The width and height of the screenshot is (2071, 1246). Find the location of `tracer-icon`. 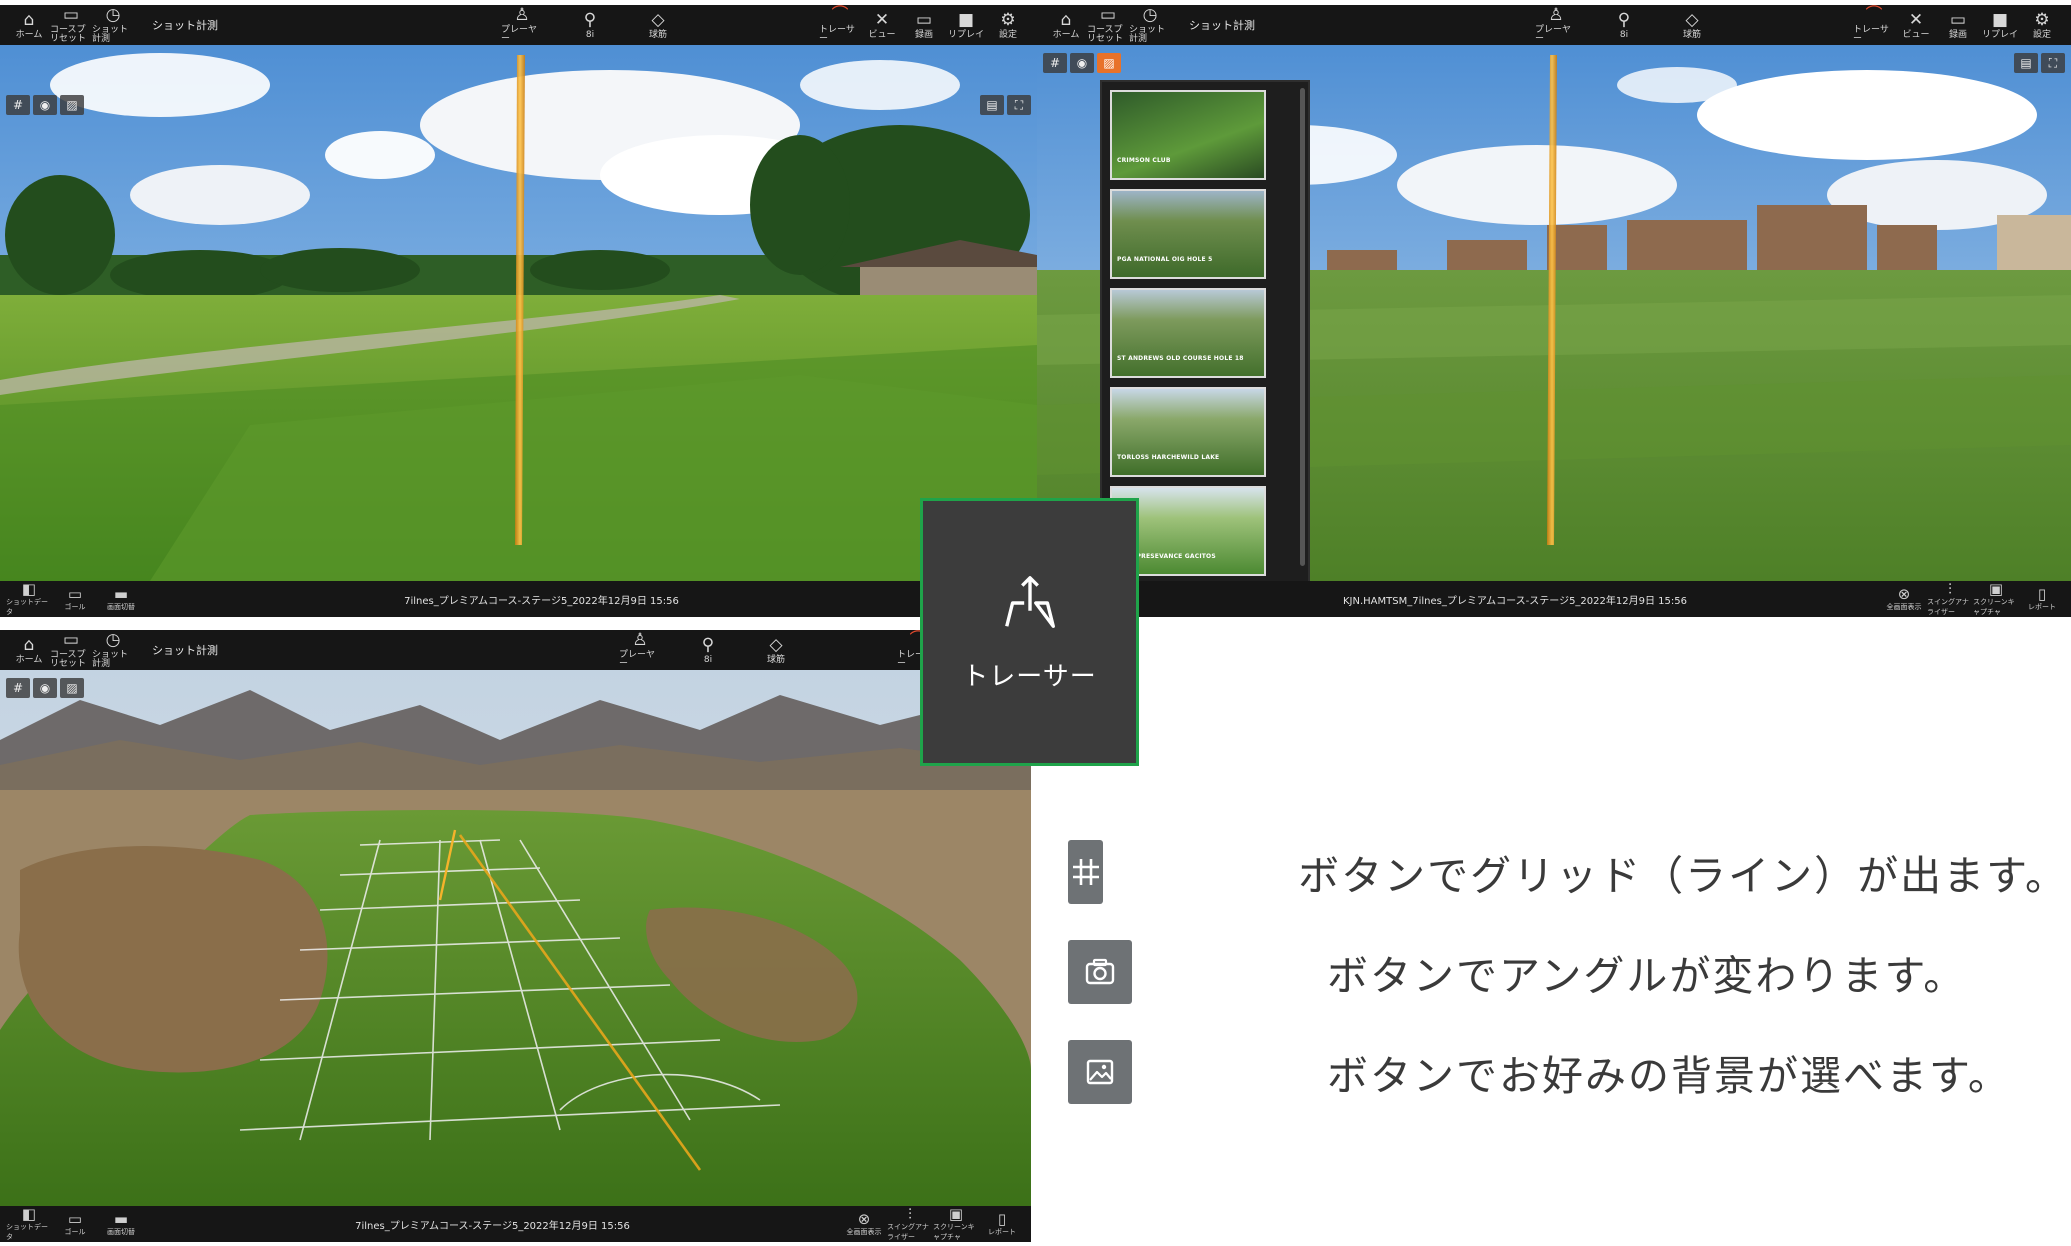

tracer-icon is located at coordinates (1029, 601).